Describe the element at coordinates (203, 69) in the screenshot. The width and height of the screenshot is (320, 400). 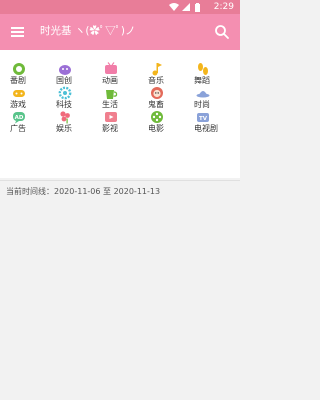
I see `footprints-icon` at that location.